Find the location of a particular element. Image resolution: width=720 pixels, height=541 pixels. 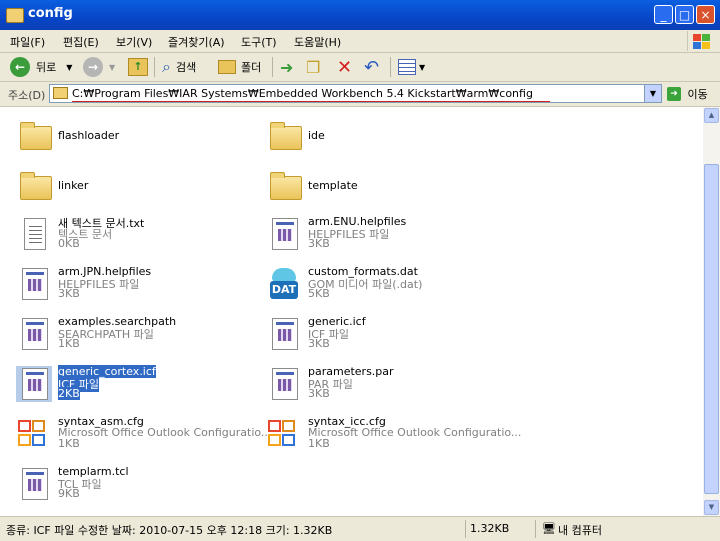

window-title: config is located at coordinates (50, 13).